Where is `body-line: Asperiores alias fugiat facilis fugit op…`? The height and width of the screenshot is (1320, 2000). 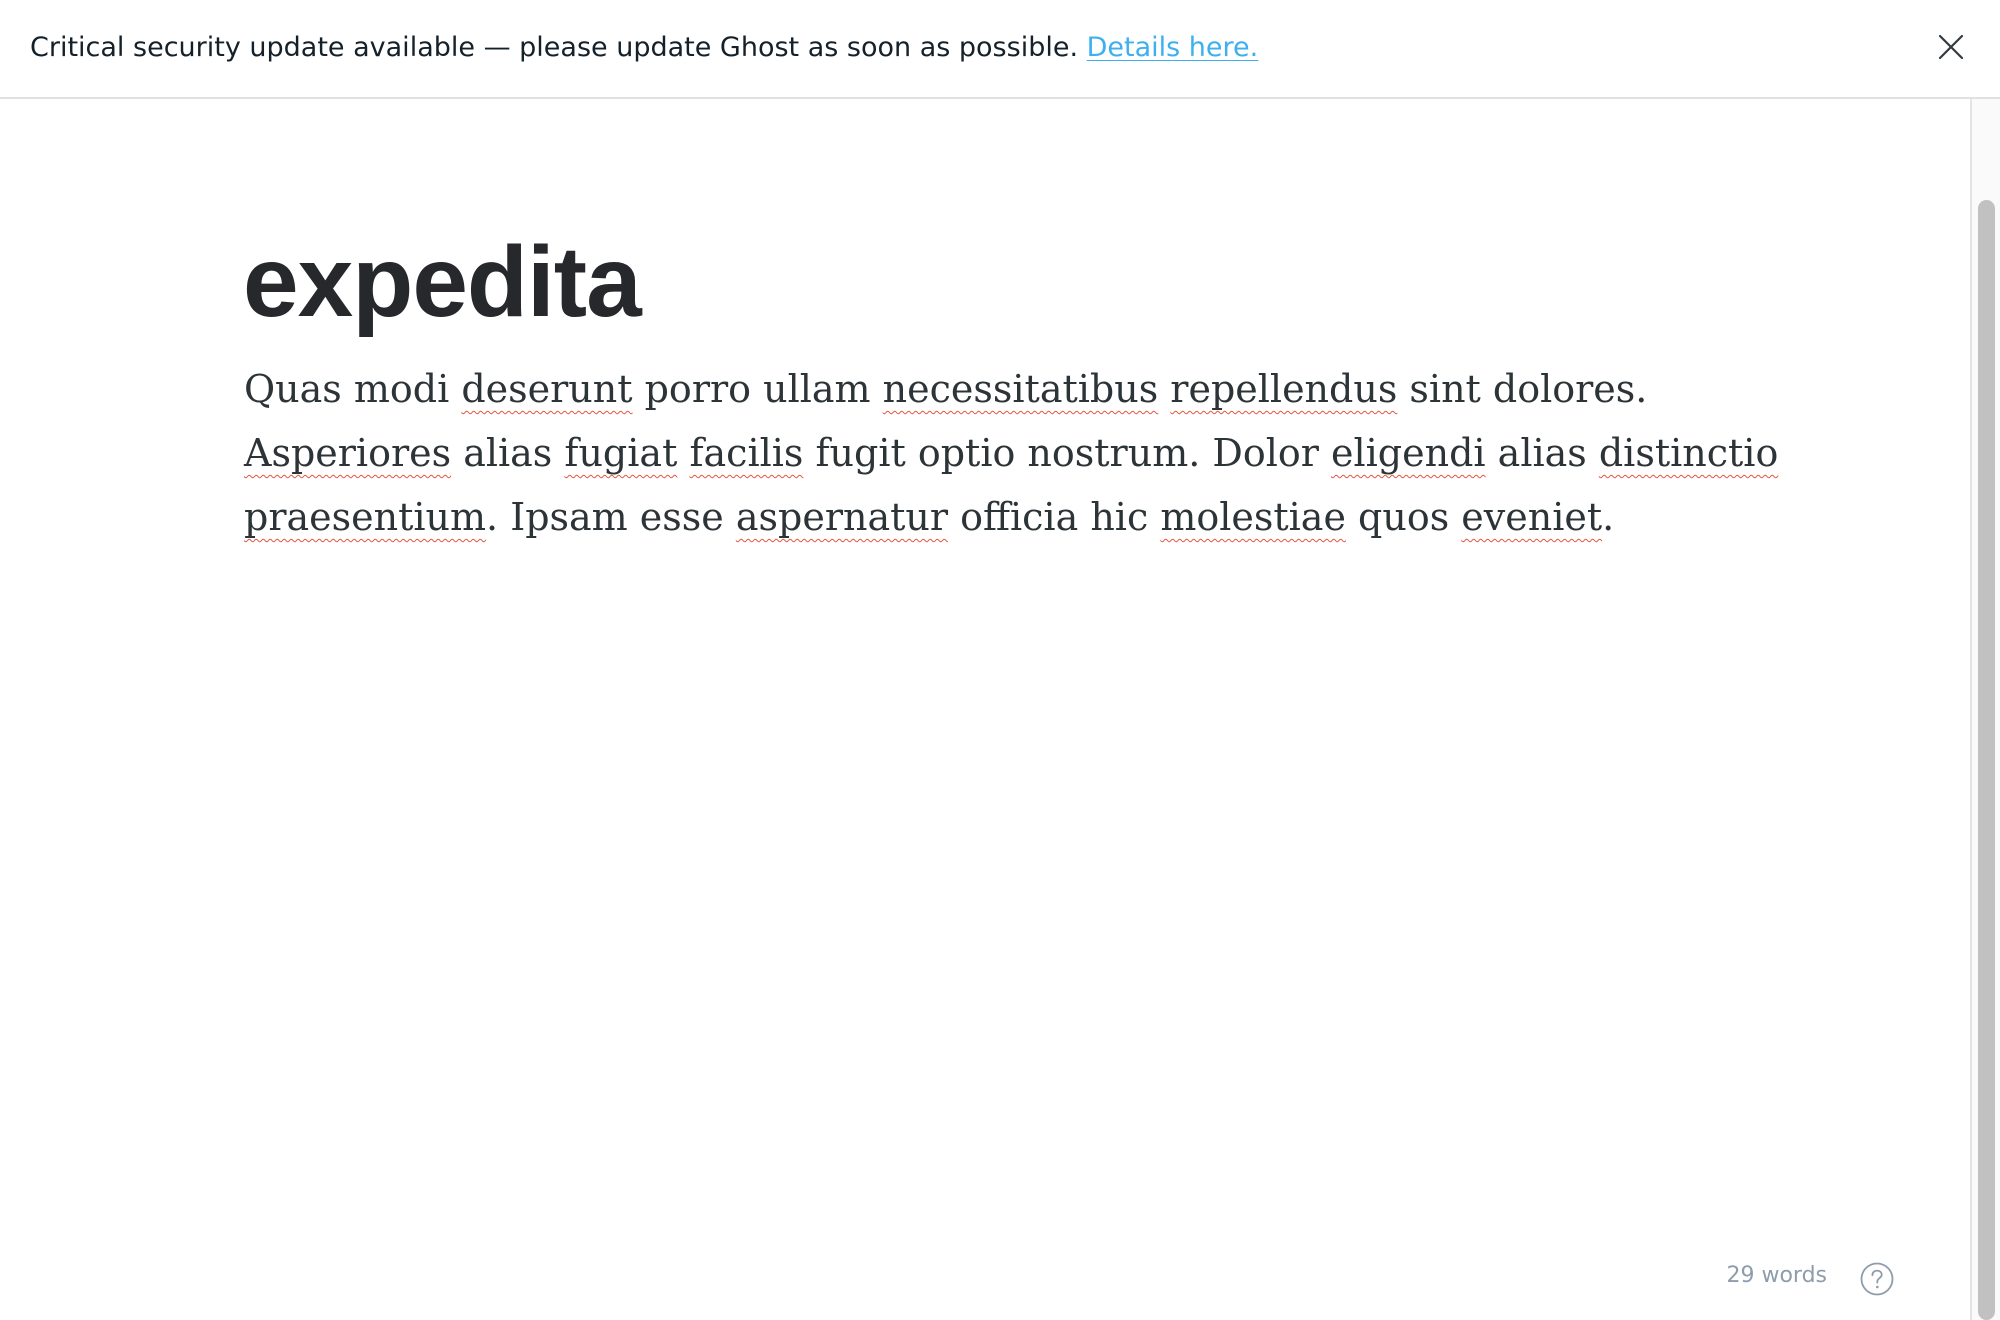
body-line: Asperiores alias fugiat facilis fugit op… is located at coordinates (1011, 453).